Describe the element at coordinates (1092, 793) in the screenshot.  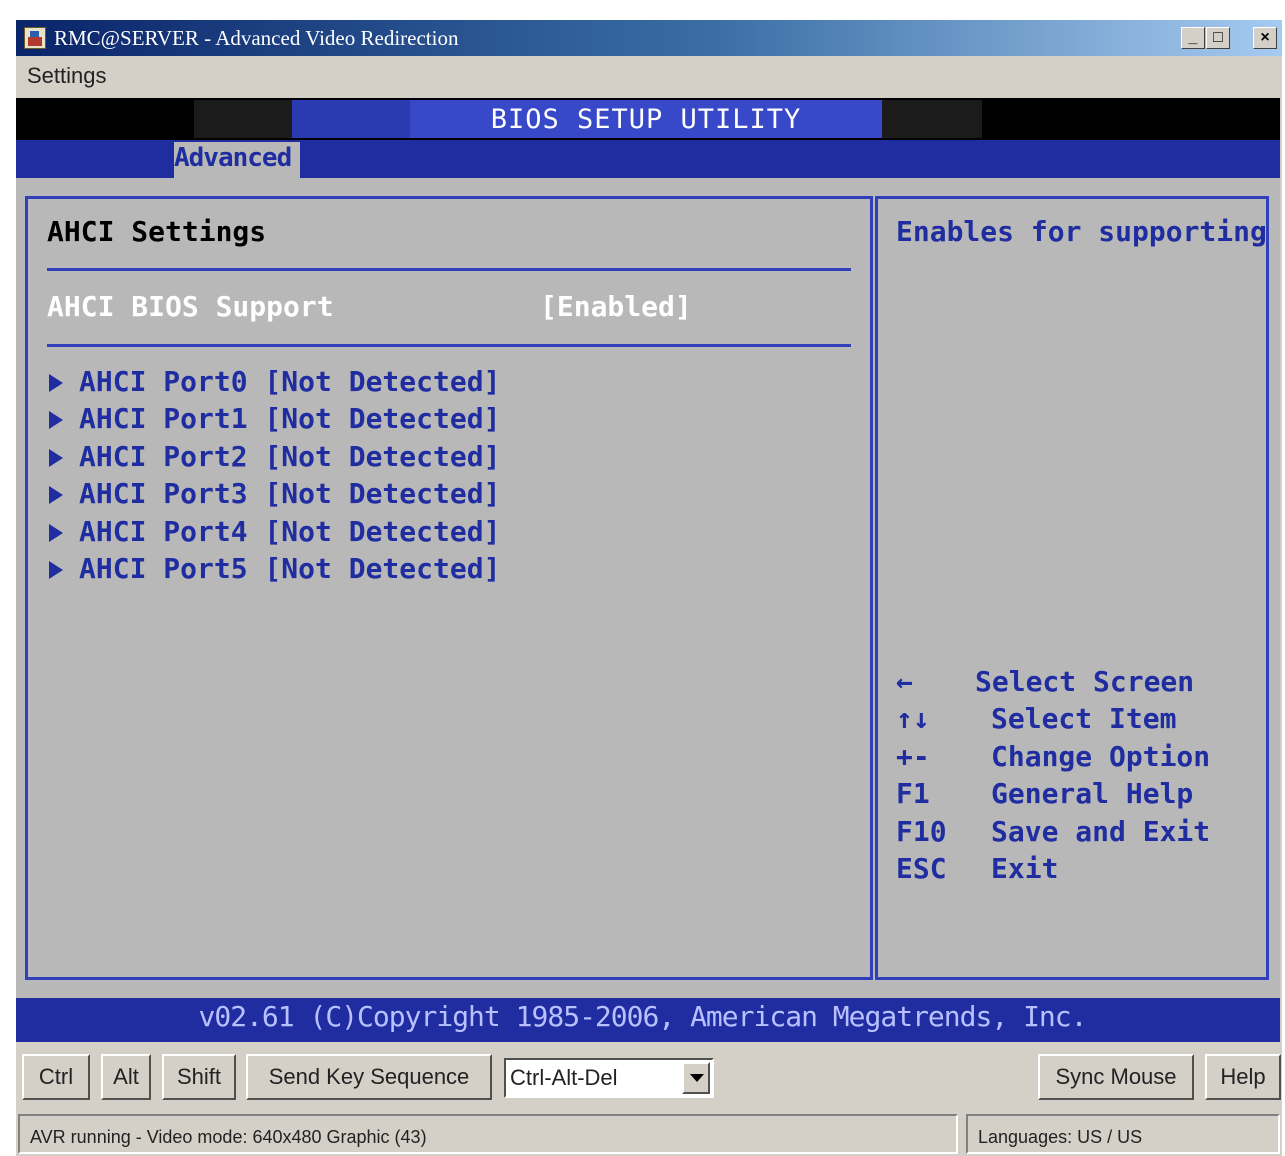
I see `key-desc-general-help: General Help` at that location.